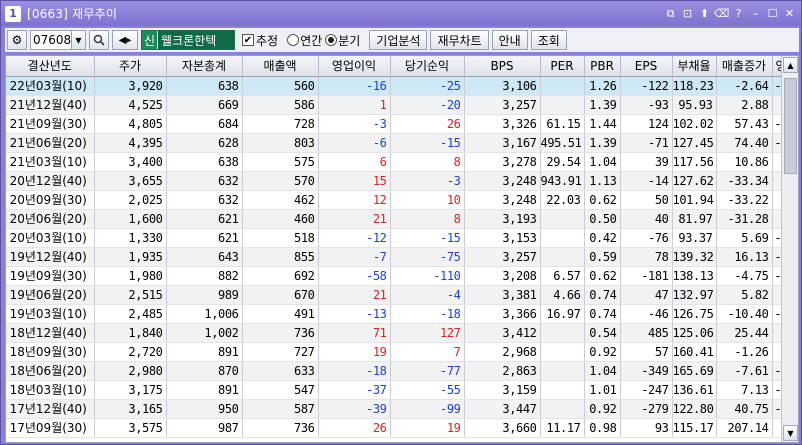 The height and width of the screenshot is (445, 802). I want to click on column-header: 영업이익, so click(354, 66).